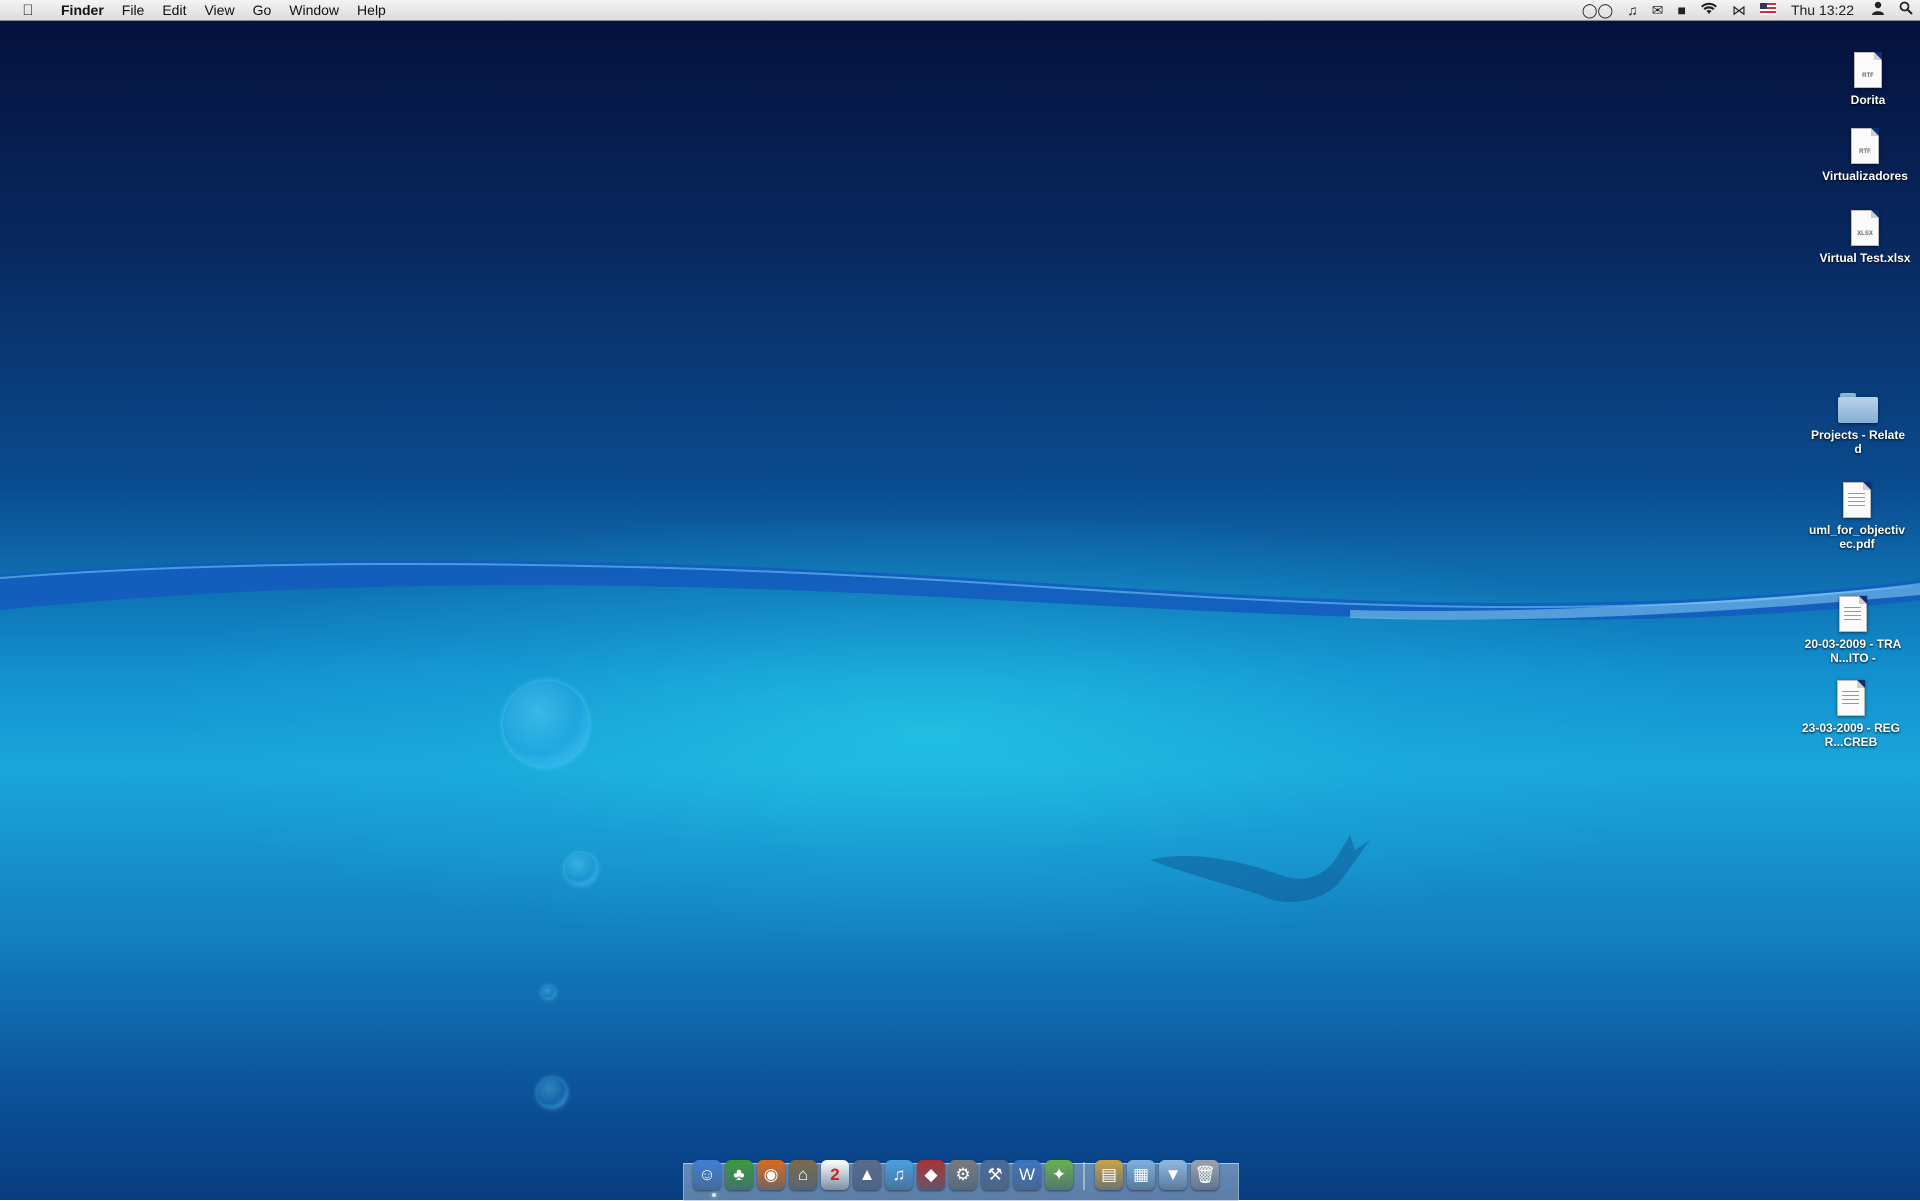 Image resolution: width=1920 pixels, height=1201 pixels. I want to click on us-flag-icon, so click(1768, 10).